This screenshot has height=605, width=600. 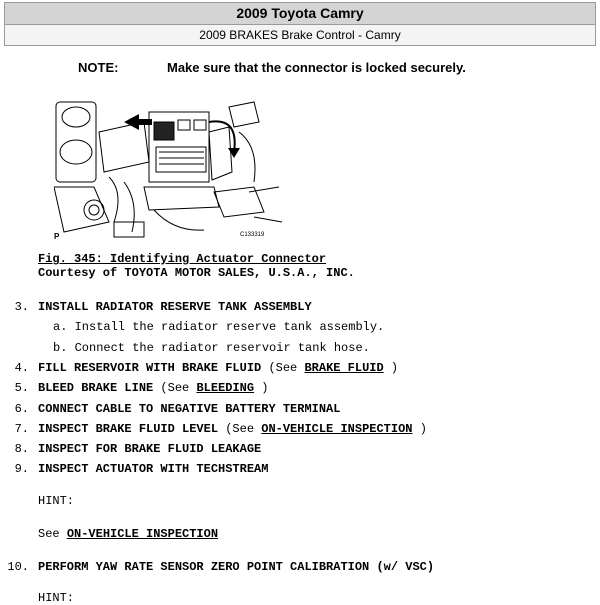 I want to click on step-text: INSPECT ACTUATOR WITH TECHSTREAM, so click(x=153, y=469).